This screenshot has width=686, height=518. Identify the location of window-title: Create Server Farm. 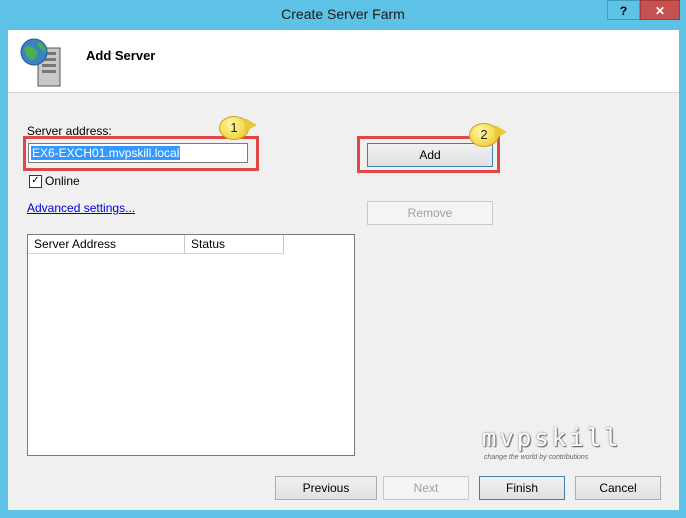
(343, 14).